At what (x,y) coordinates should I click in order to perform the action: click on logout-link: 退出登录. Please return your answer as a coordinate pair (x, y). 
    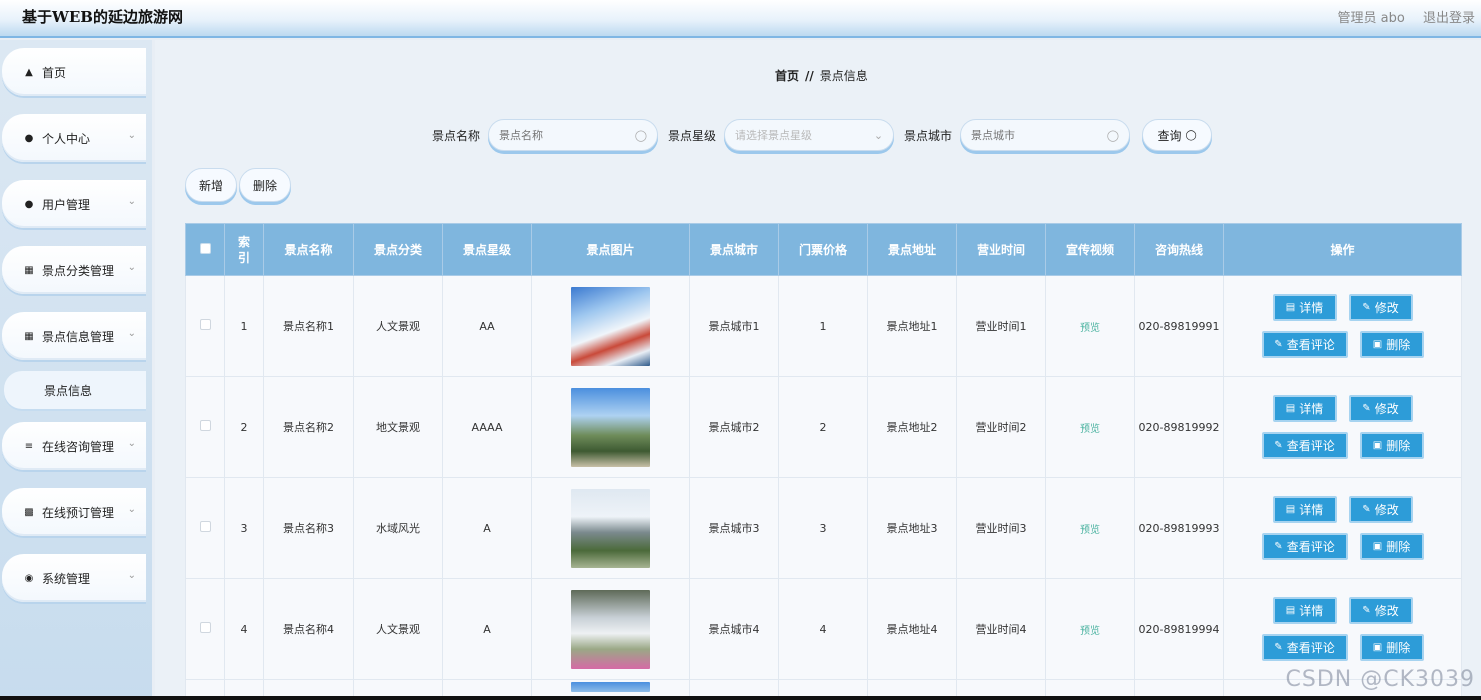
    Looking at the image, I should click on (1449, 18).